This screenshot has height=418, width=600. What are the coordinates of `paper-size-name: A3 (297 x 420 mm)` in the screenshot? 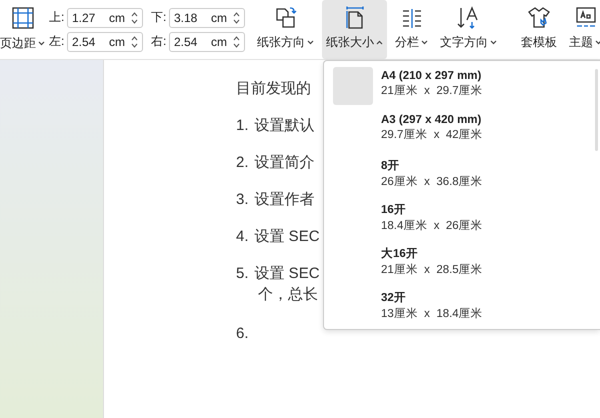 It's located at (431, 120).